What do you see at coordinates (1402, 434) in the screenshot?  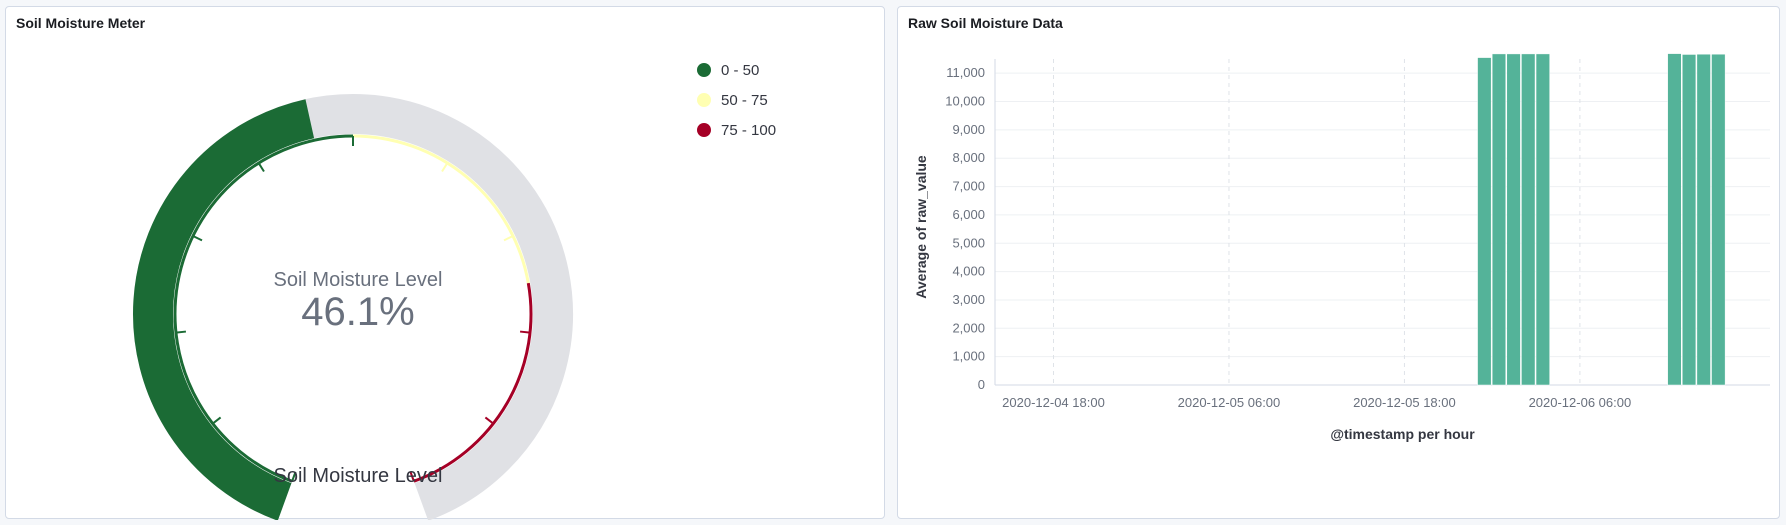 I see `x-axis-title: @timestamp per hour` at bounding box center [1402, 434].